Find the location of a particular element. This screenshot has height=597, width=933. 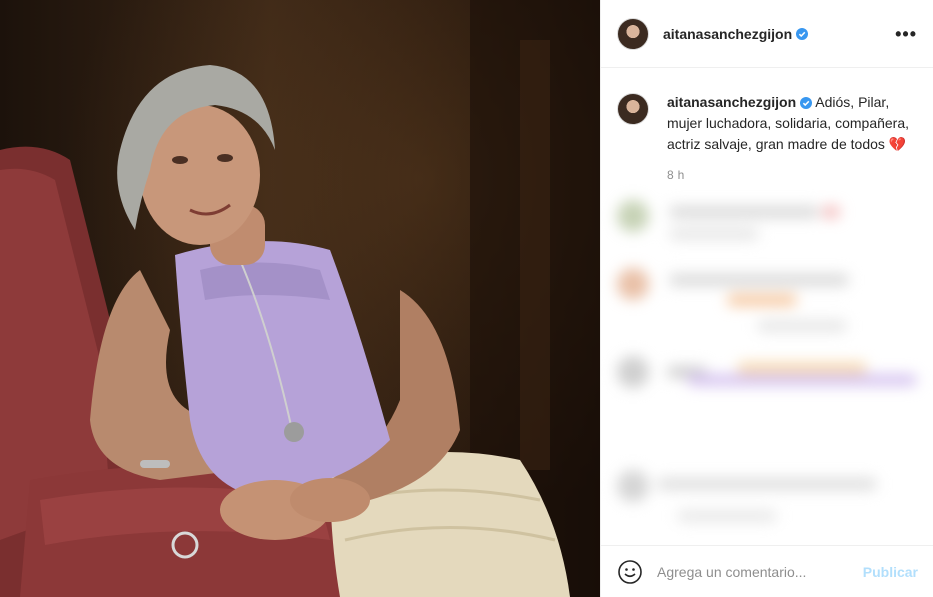

caption-author-avatar is located at coordinates (633, 109).